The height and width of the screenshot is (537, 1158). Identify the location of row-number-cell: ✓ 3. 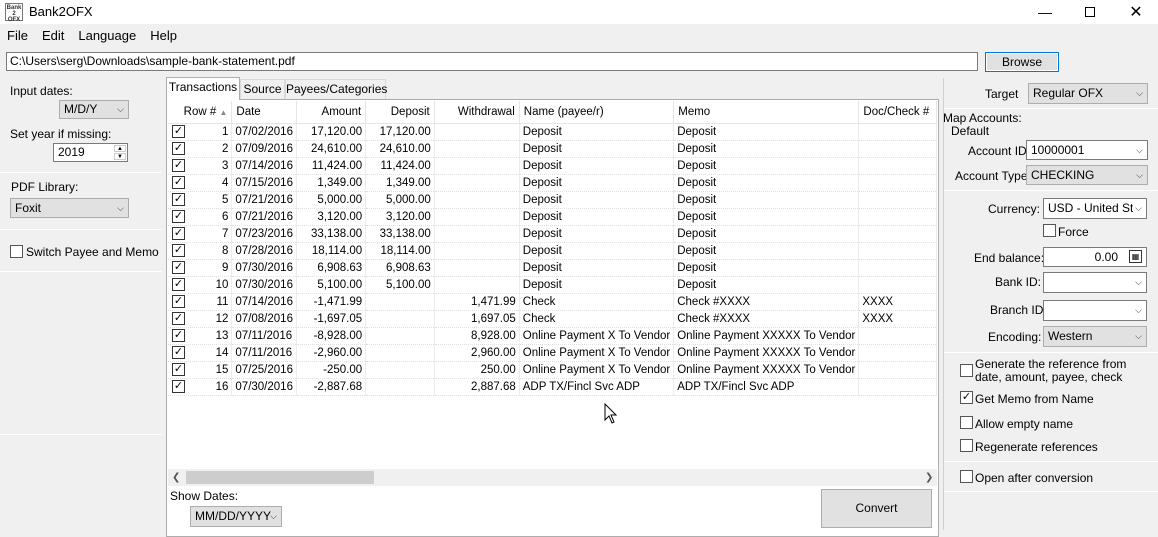
(200, 166).